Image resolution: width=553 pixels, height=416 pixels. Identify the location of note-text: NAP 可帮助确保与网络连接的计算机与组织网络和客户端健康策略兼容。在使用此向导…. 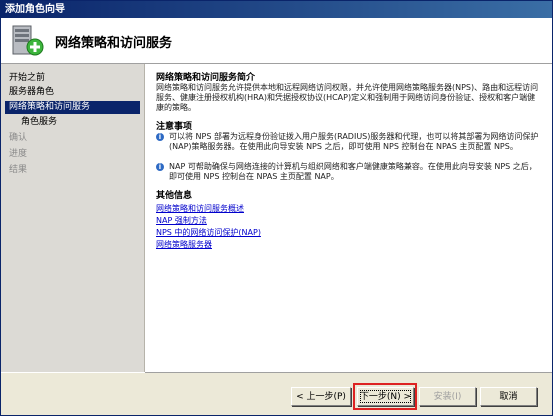
(353, 171).